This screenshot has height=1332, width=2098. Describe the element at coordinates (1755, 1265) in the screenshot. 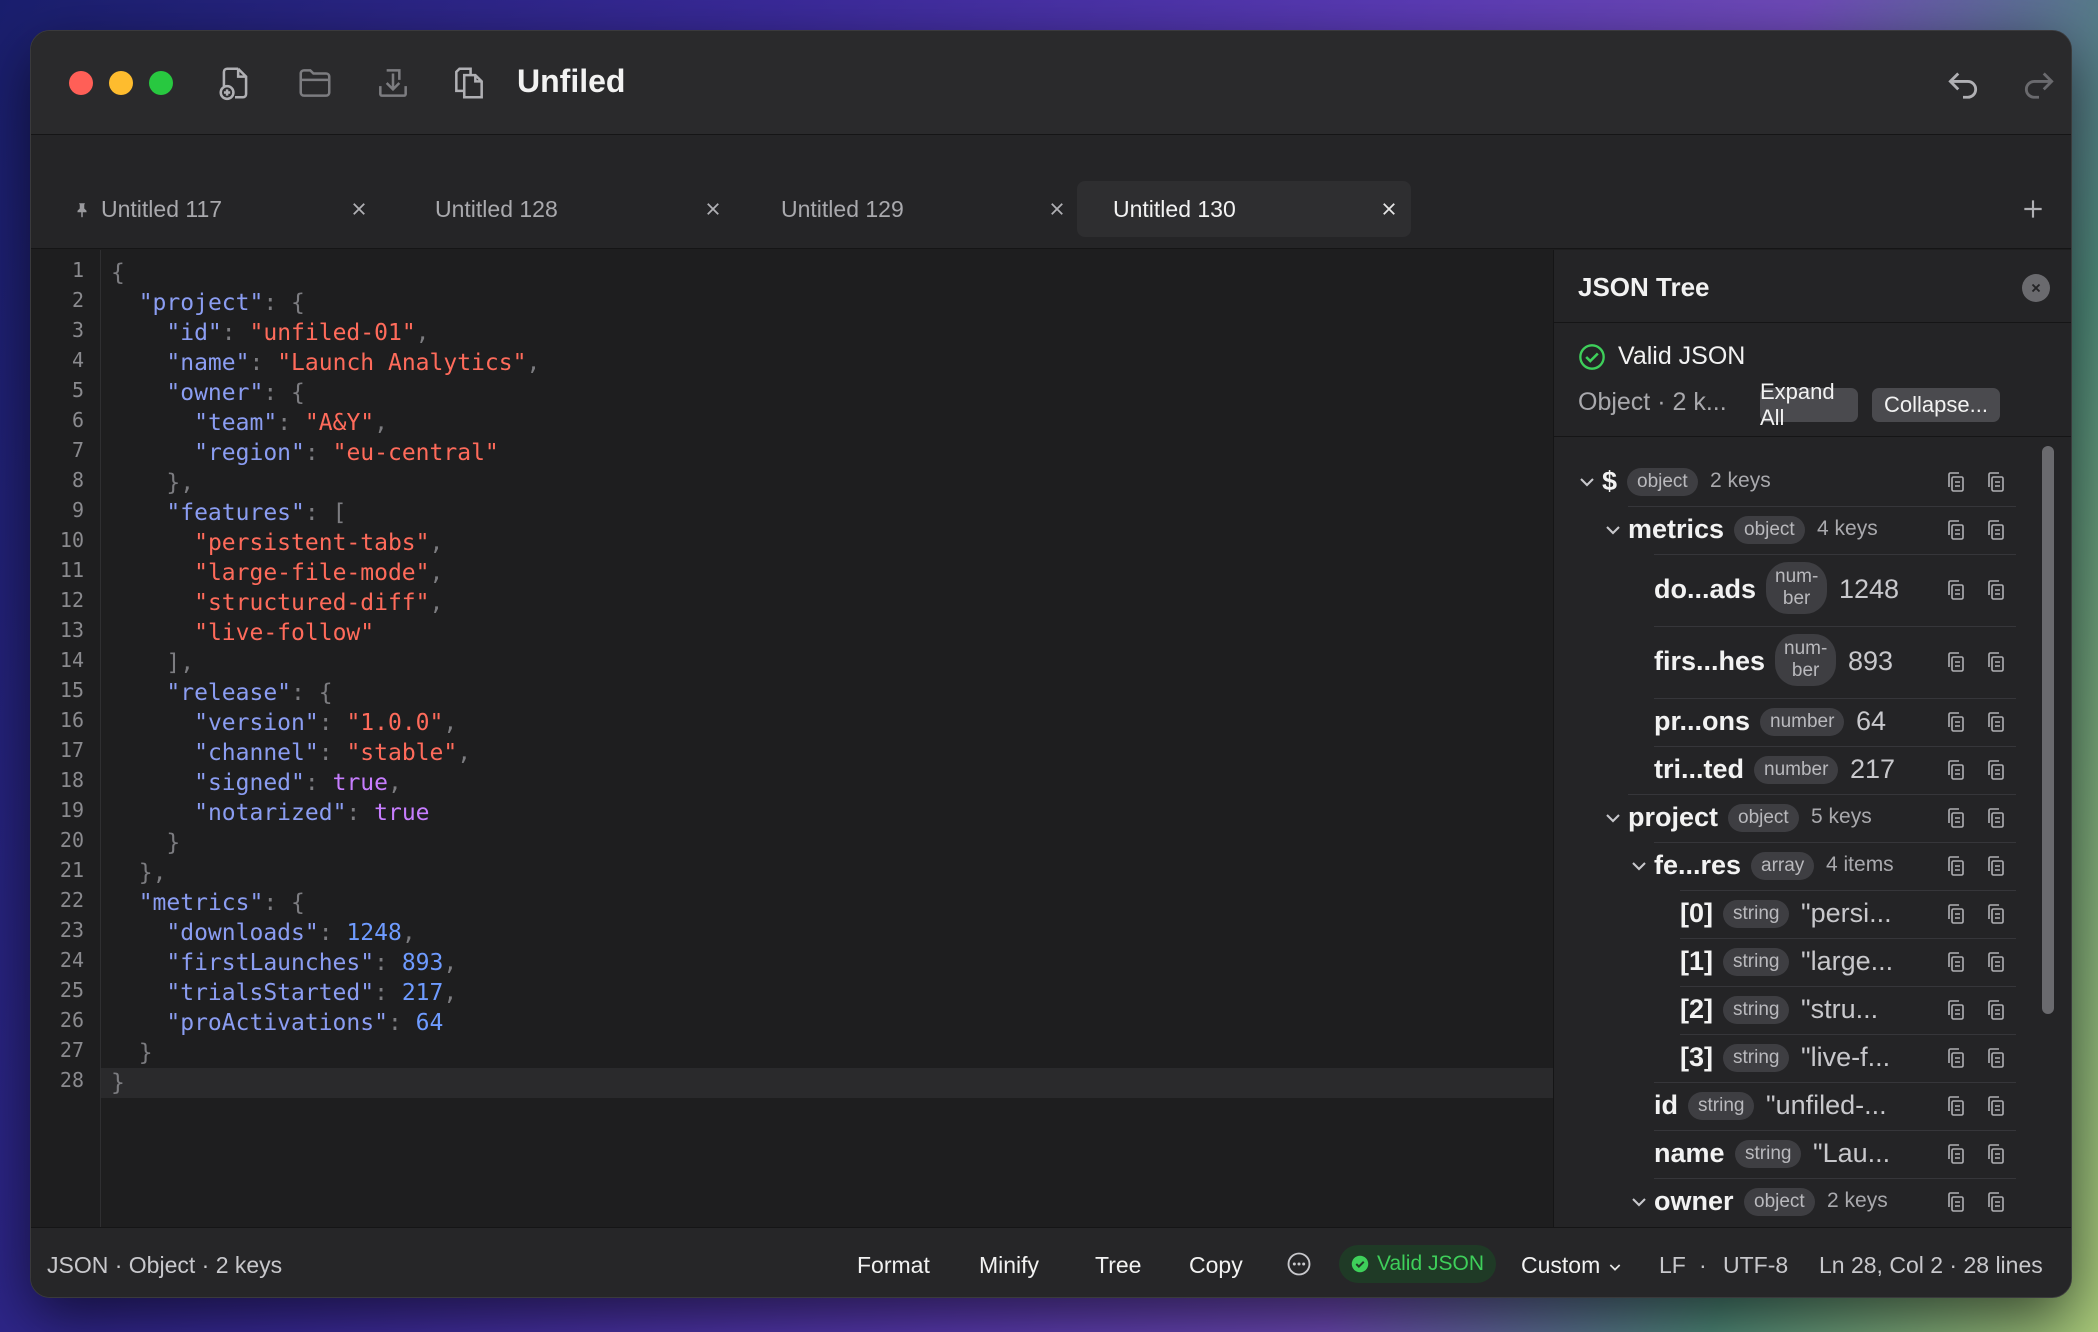

I see `encoding: UTF-8` at that location.